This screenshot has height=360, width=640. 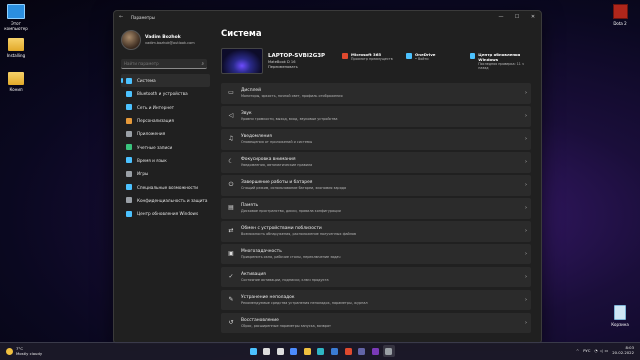 What do you see at coordinates (297, 55) in the screenshot?
I see `device-name: LAPTOP-SVBI2G3P` at bounding box center [297, 55].